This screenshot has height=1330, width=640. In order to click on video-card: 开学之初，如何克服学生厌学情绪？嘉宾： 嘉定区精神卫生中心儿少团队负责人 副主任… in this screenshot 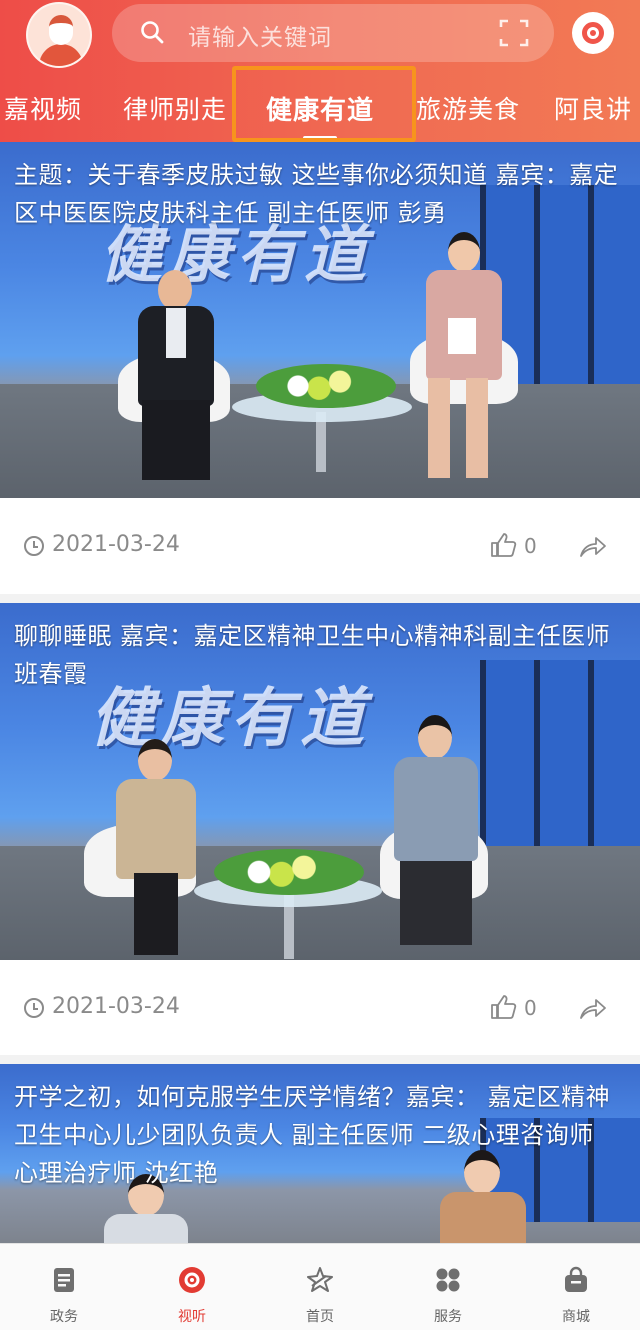, I will do `click(320, 1154)`.